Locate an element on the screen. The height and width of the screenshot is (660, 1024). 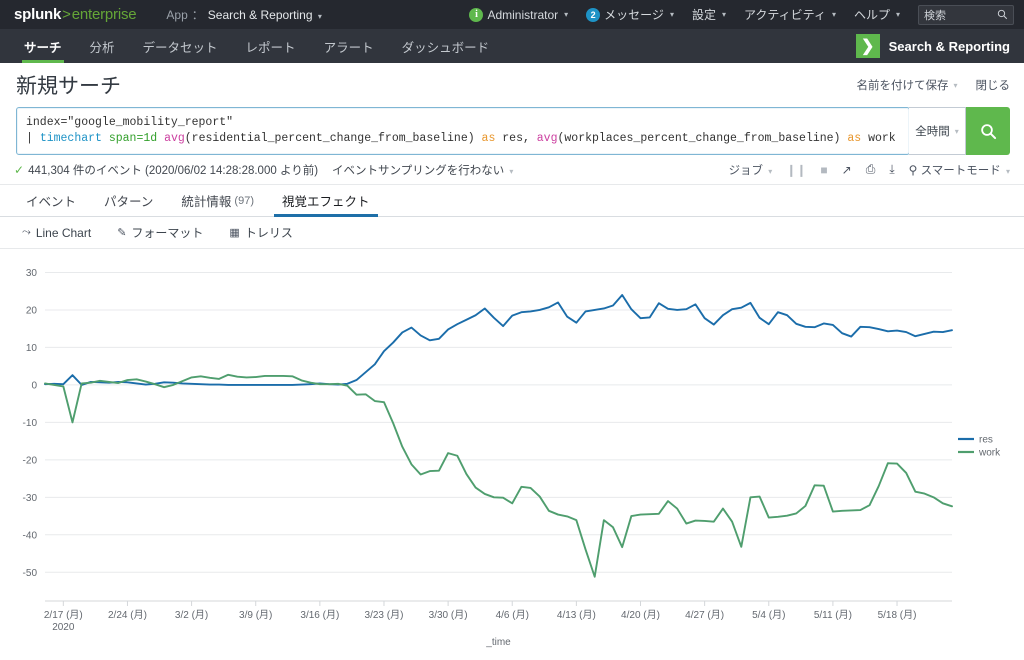
trellis-button: ▦ トレリス is located at coordinates (260, 232).